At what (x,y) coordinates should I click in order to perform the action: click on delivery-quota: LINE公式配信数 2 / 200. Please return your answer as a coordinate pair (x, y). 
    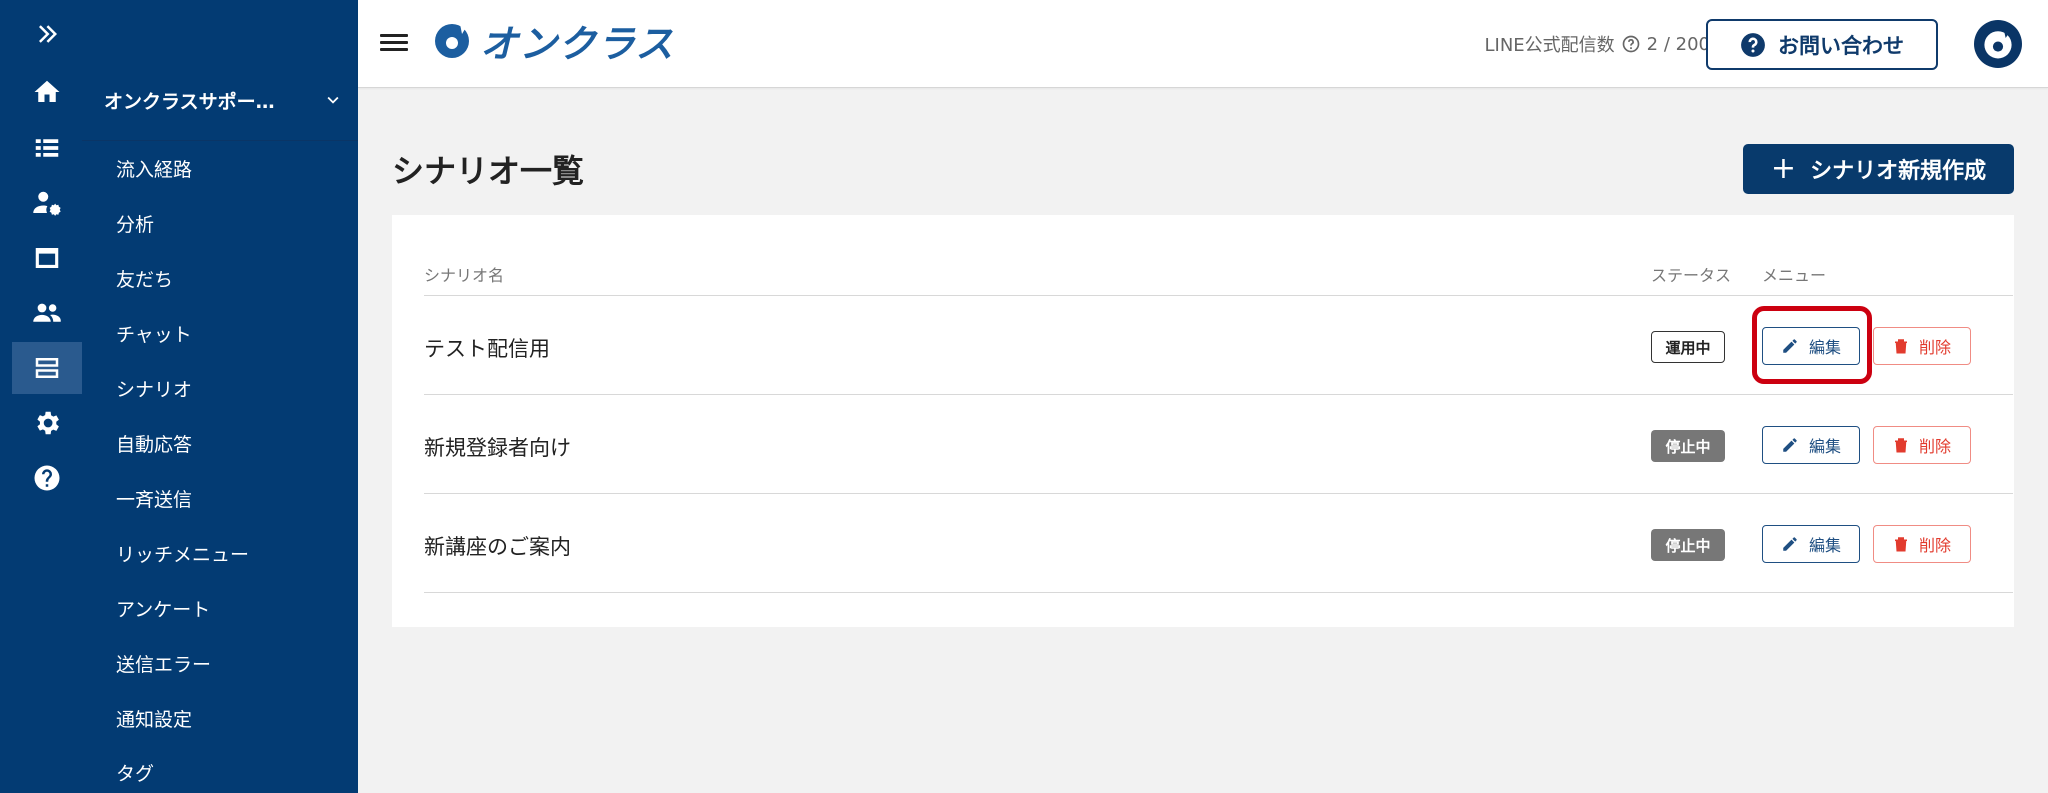
    Looking at the image, I should click on (1597, 44).